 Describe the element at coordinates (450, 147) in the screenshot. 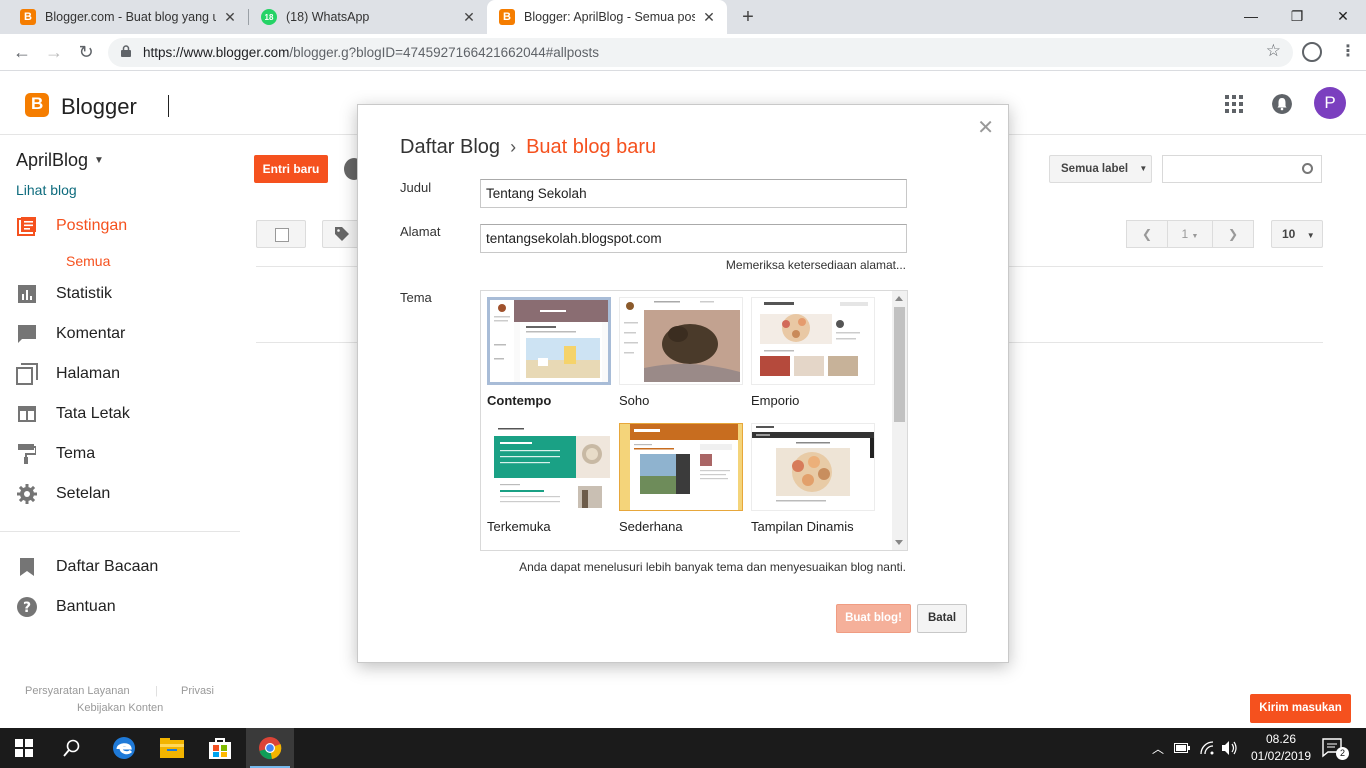

I see `breadcrumb-blog-list: Daftar Blog` at that location.